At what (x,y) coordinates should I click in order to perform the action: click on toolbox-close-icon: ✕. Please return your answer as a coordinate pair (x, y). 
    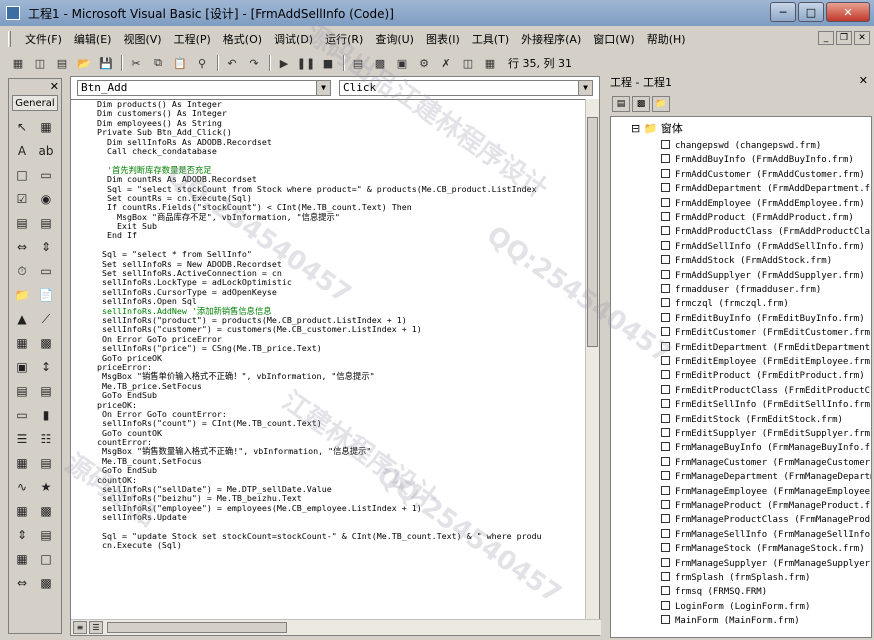
    Looking at the image, I should click on (54, 86).